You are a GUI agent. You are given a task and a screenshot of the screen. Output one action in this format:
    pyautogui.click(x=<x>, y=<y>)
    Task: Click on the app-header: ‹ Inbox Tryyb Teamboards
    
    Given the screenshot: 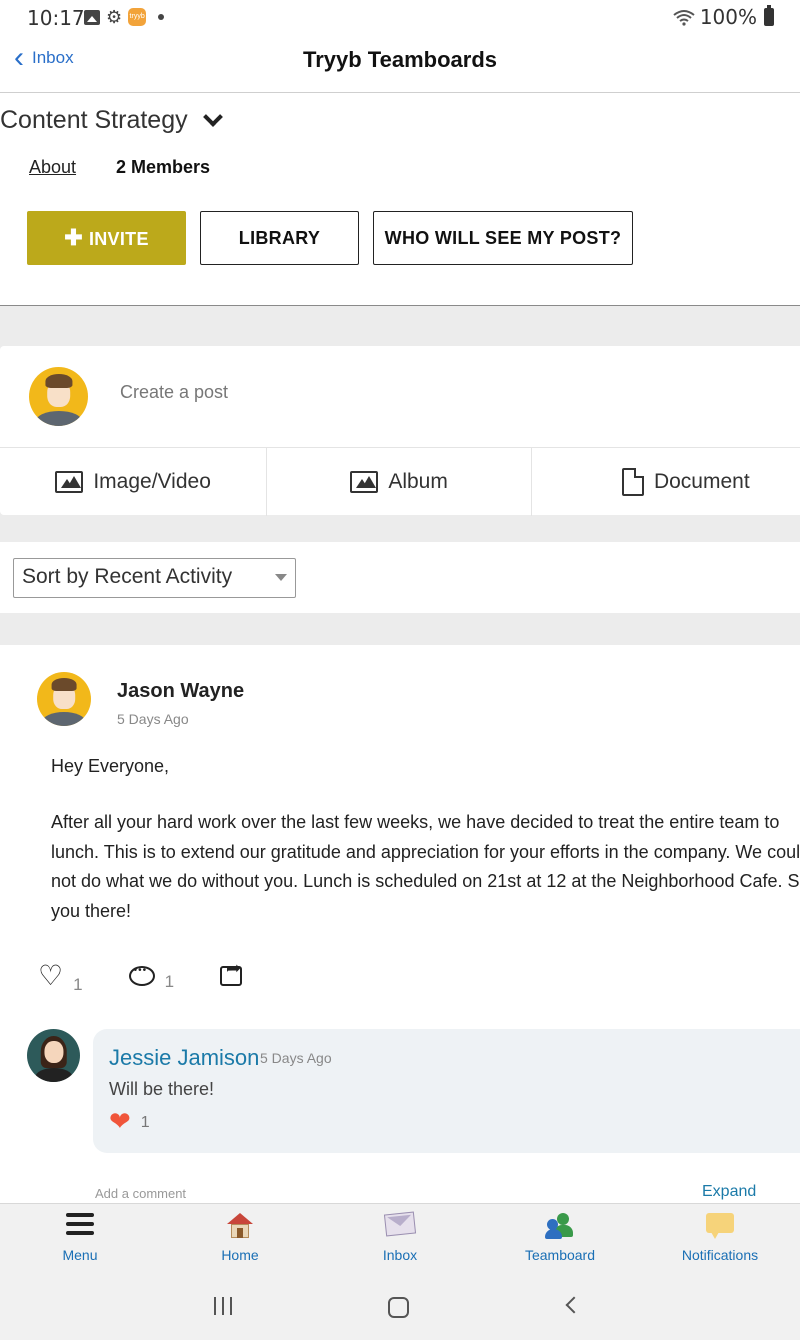 What is the action you would take?
    pyautogui.click(x=400, y=63)
    